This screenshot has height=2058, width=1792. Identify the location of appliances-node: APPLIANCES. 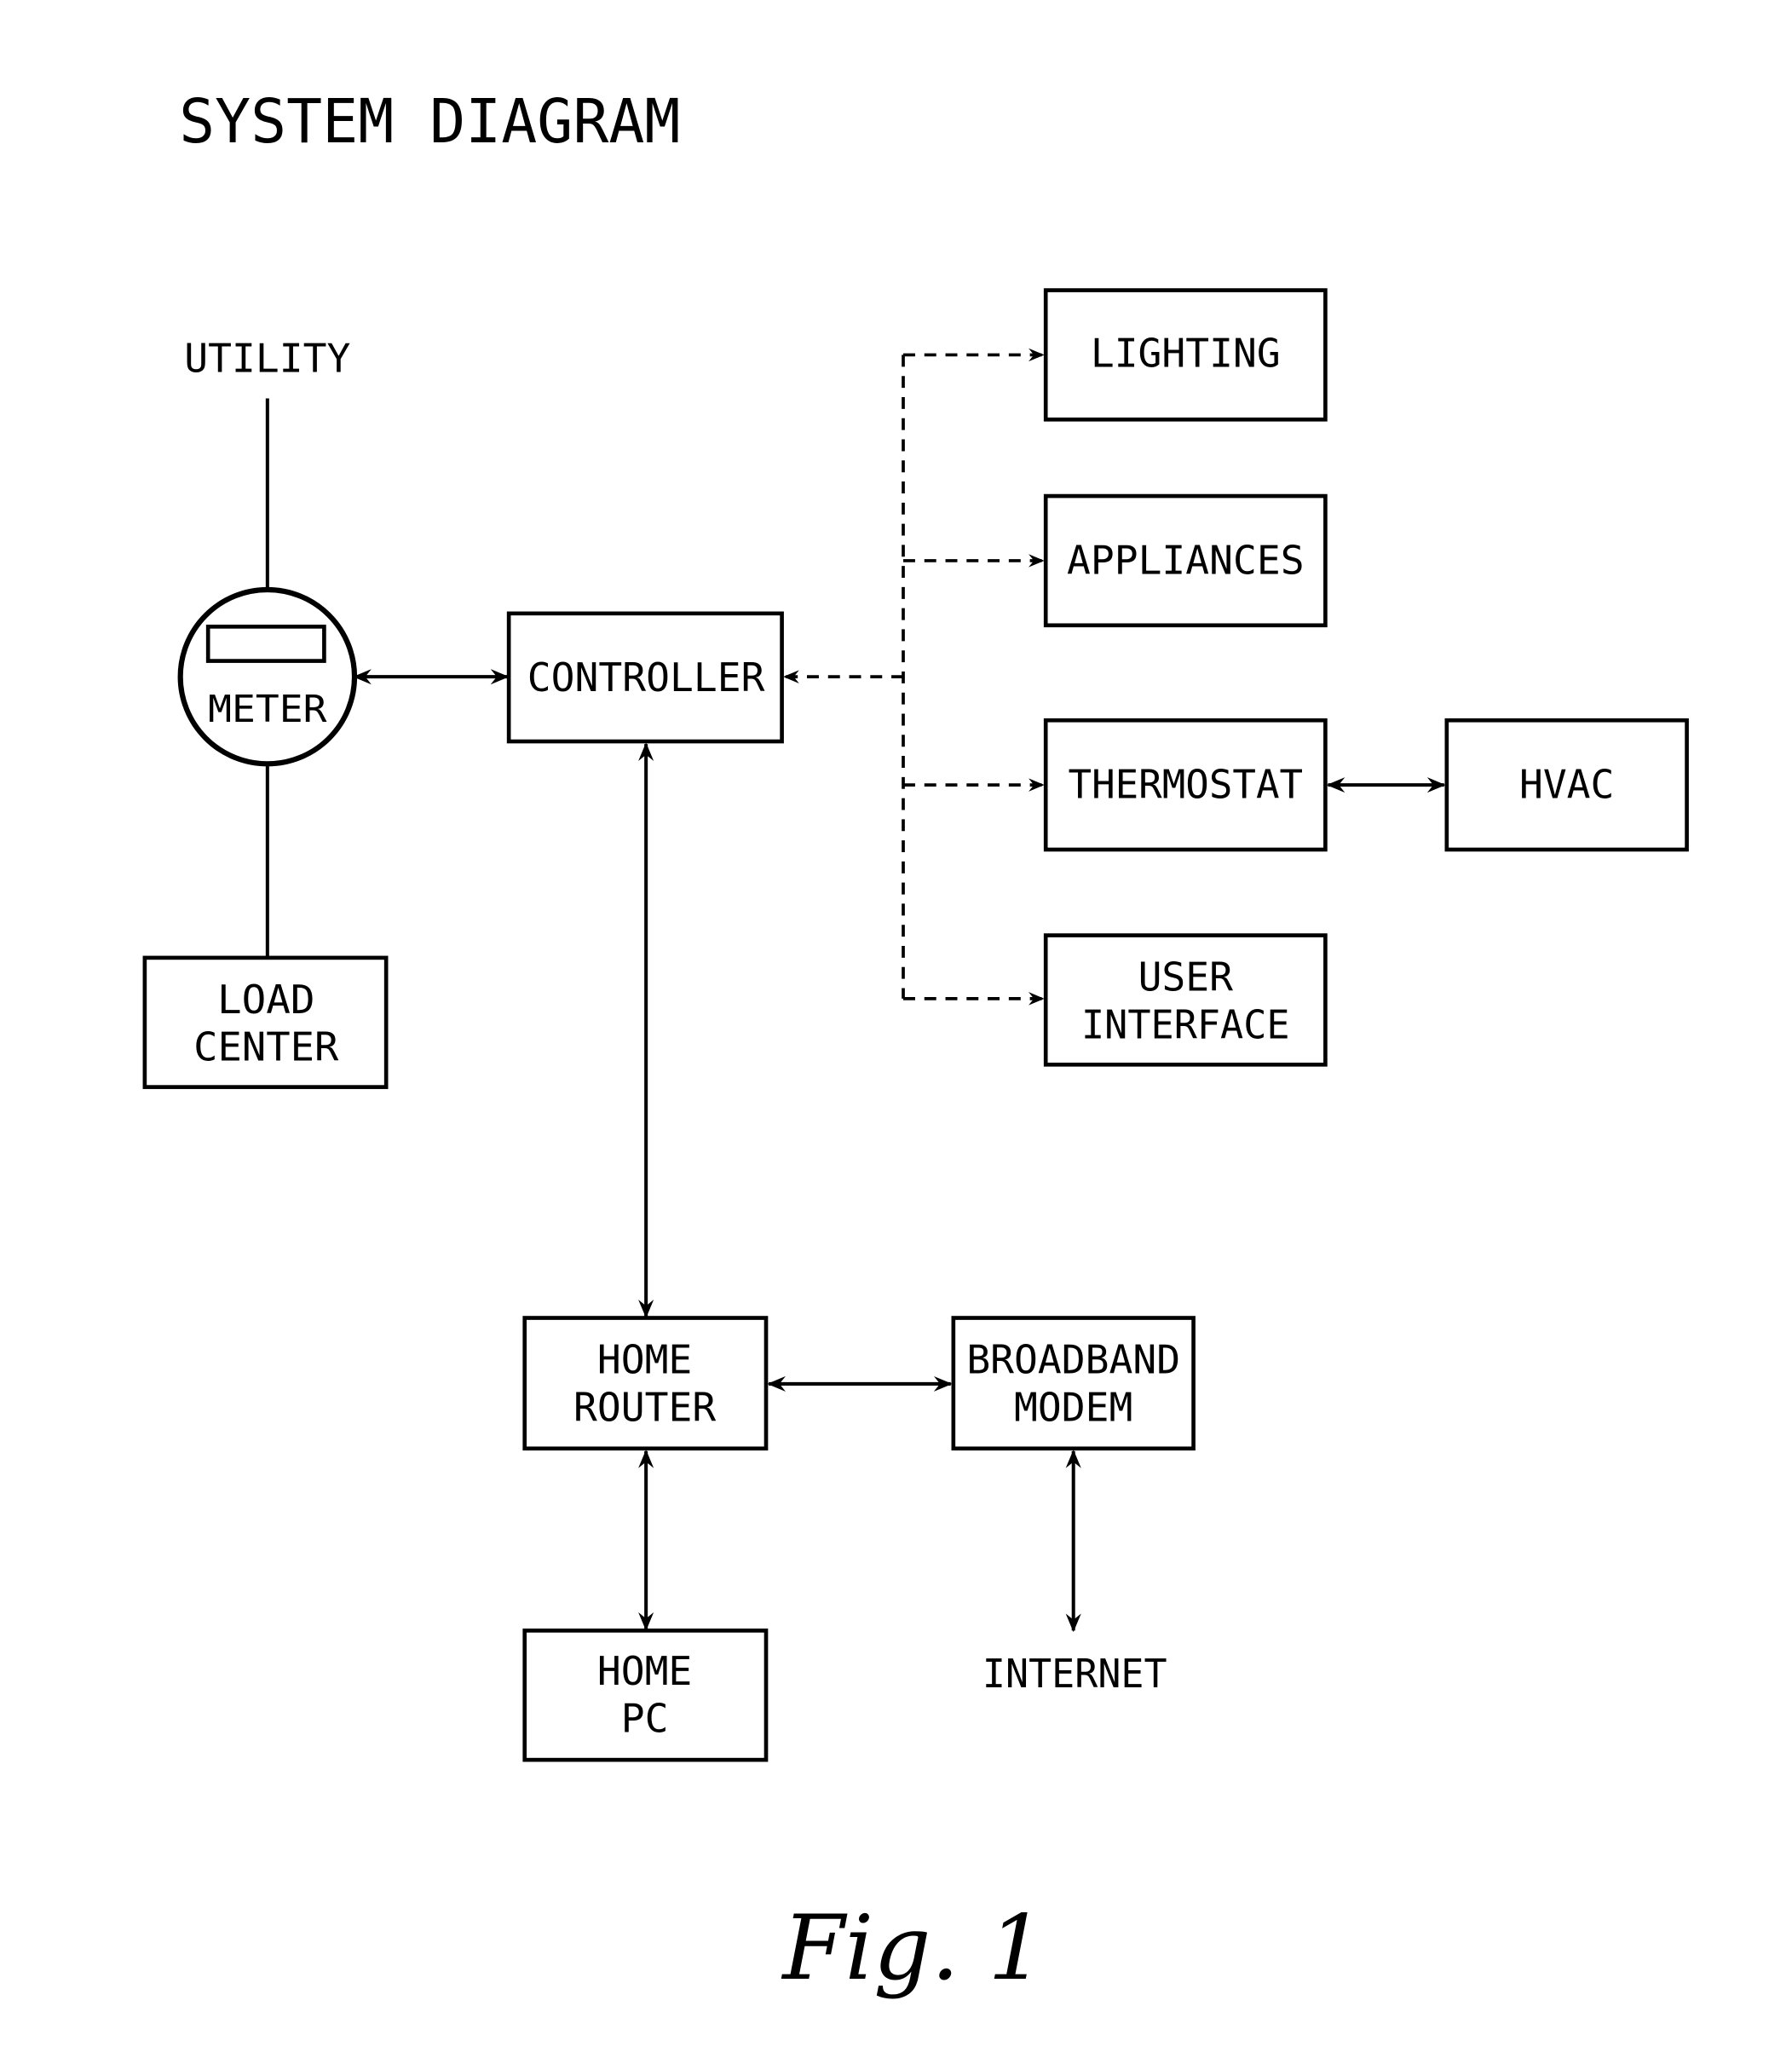
(1185, 560).